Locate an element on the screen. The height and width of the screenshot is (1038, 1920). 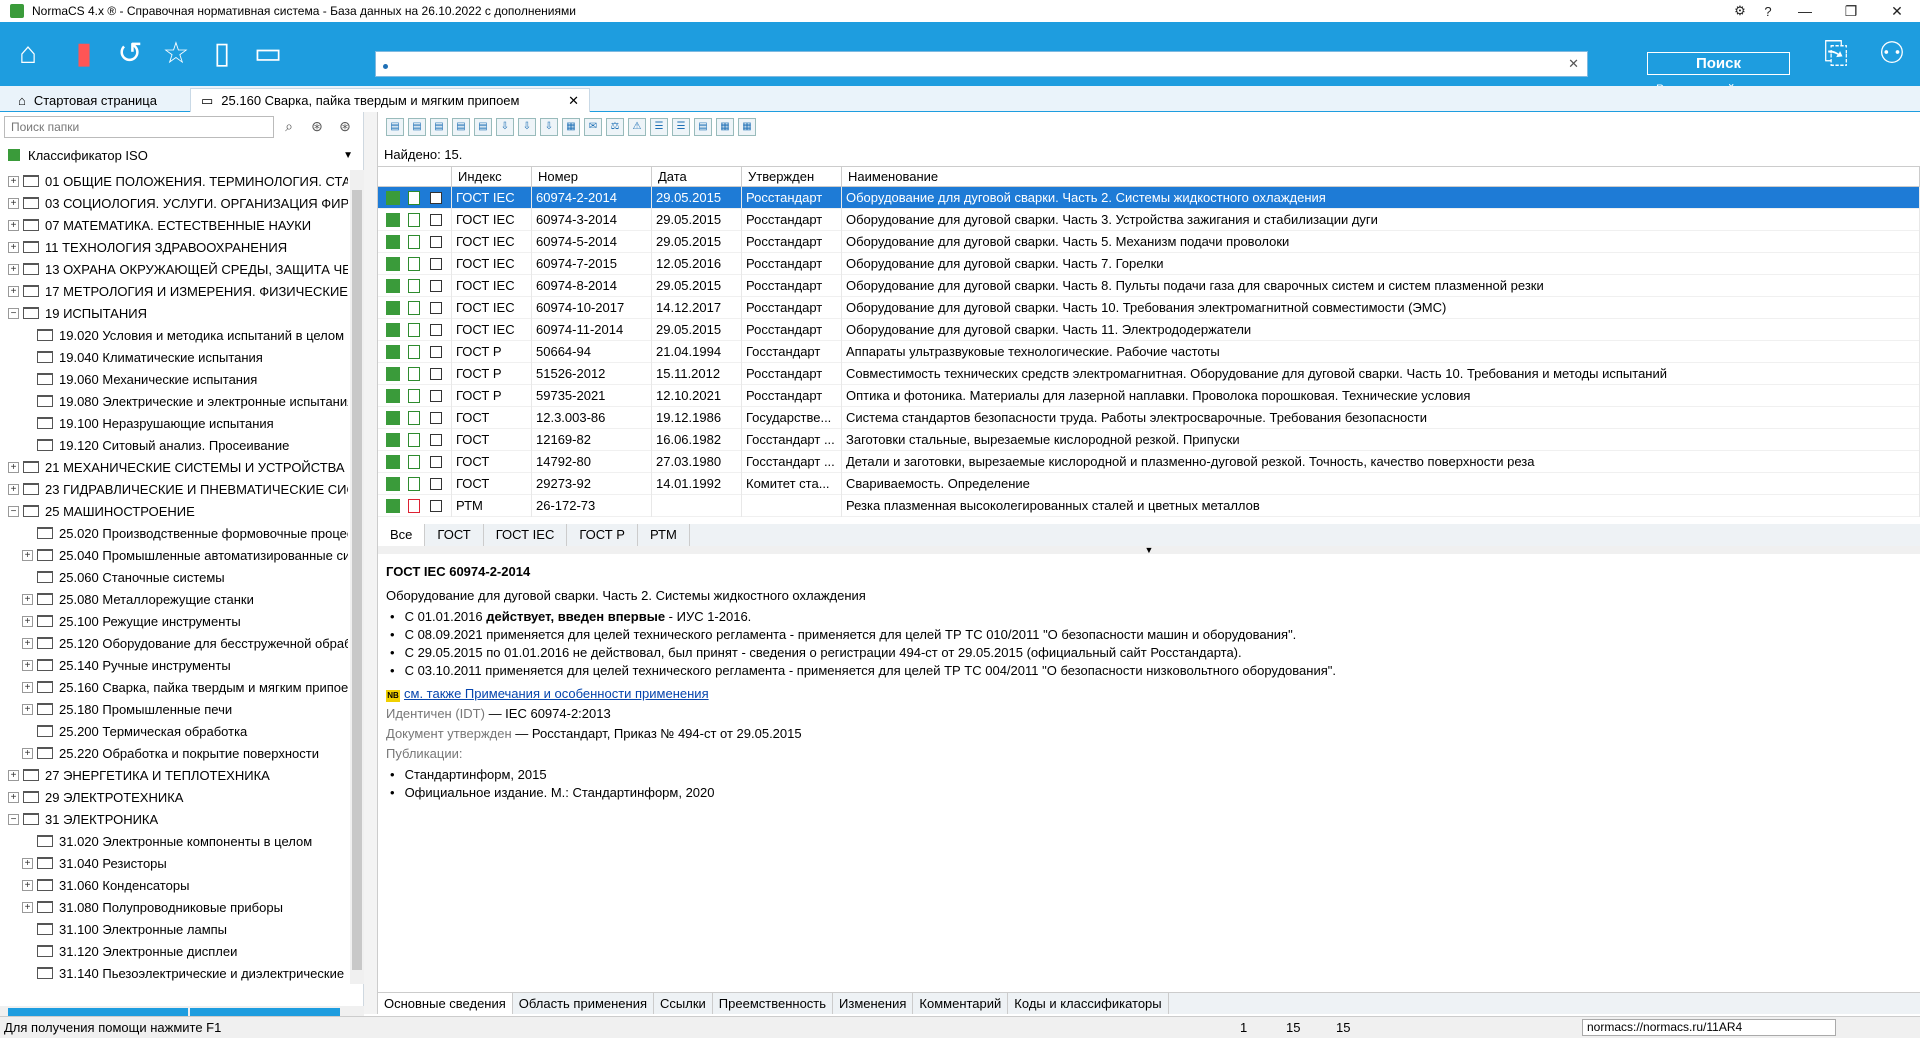
column-date: Дата is located at coordinates (697, 176).